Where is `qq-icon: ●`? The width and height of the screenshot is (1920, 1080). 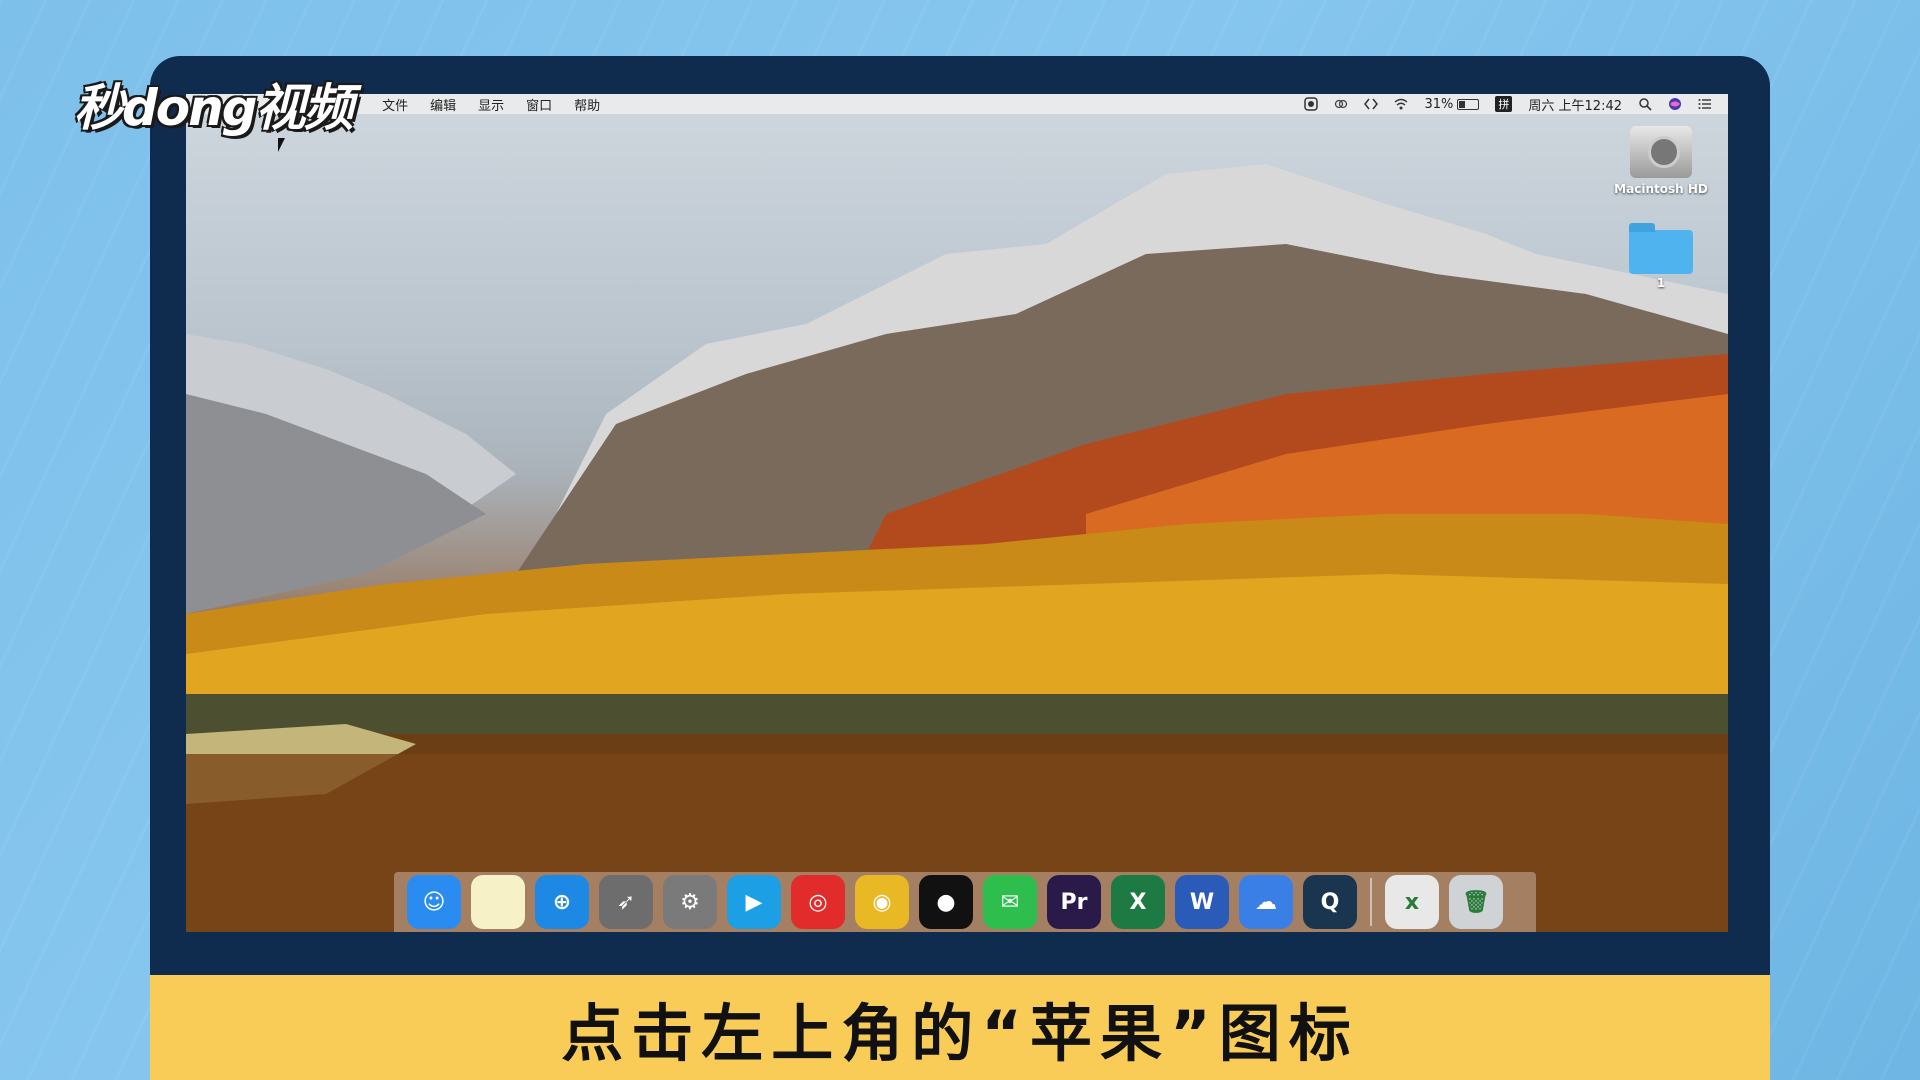 qq-icon: ● is located at coordinates (946, 902).